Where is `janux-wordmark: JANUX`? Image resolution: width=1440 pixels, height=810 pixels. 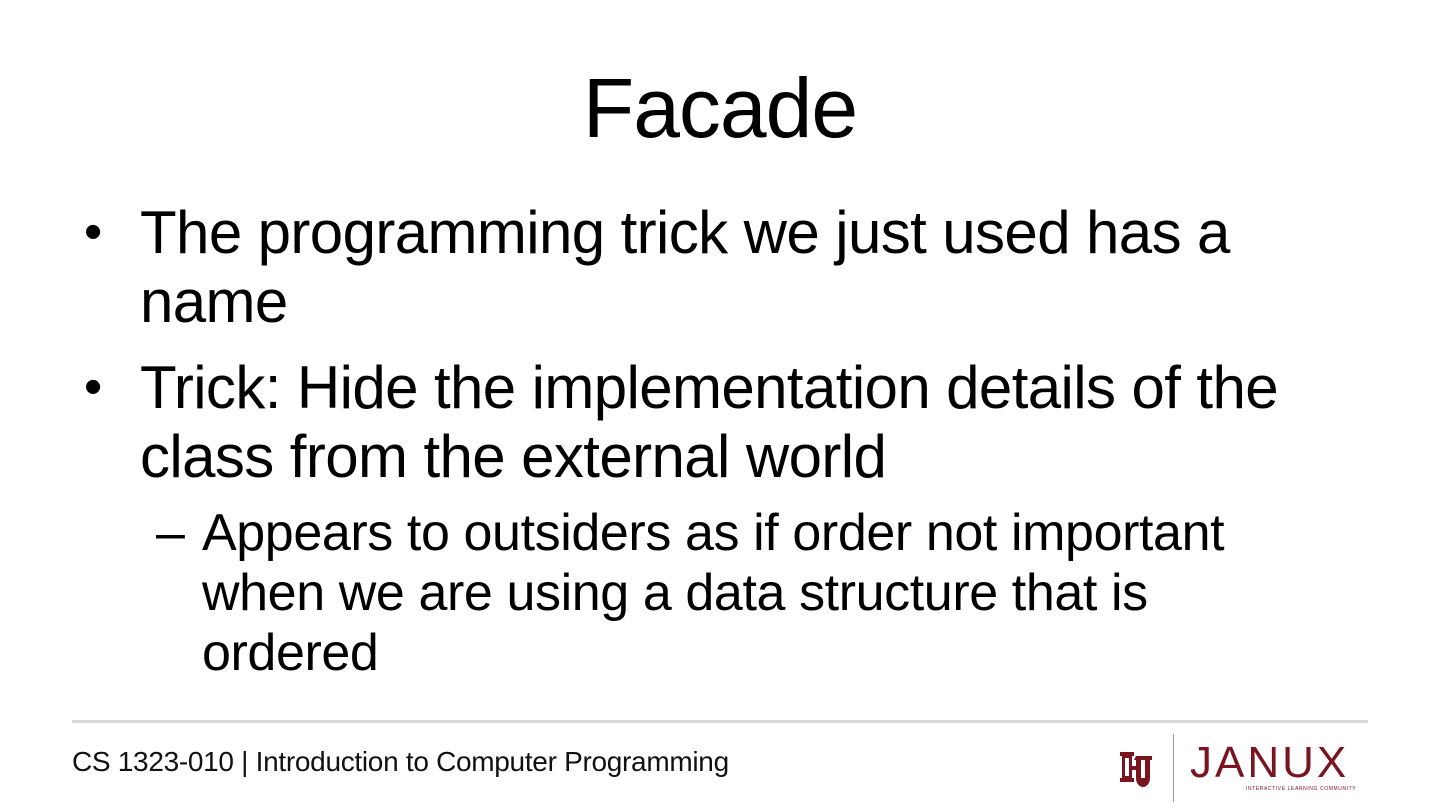
janux-wordmark: JANUX is located at coordinates (1270, 762).